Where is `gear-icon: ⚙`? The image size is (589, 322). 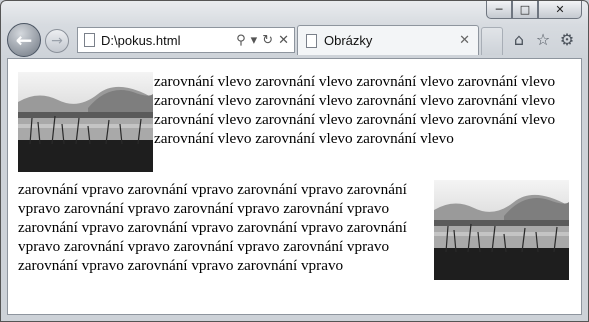 gear-icon: ⚙ is located at coordinates (567, 39).